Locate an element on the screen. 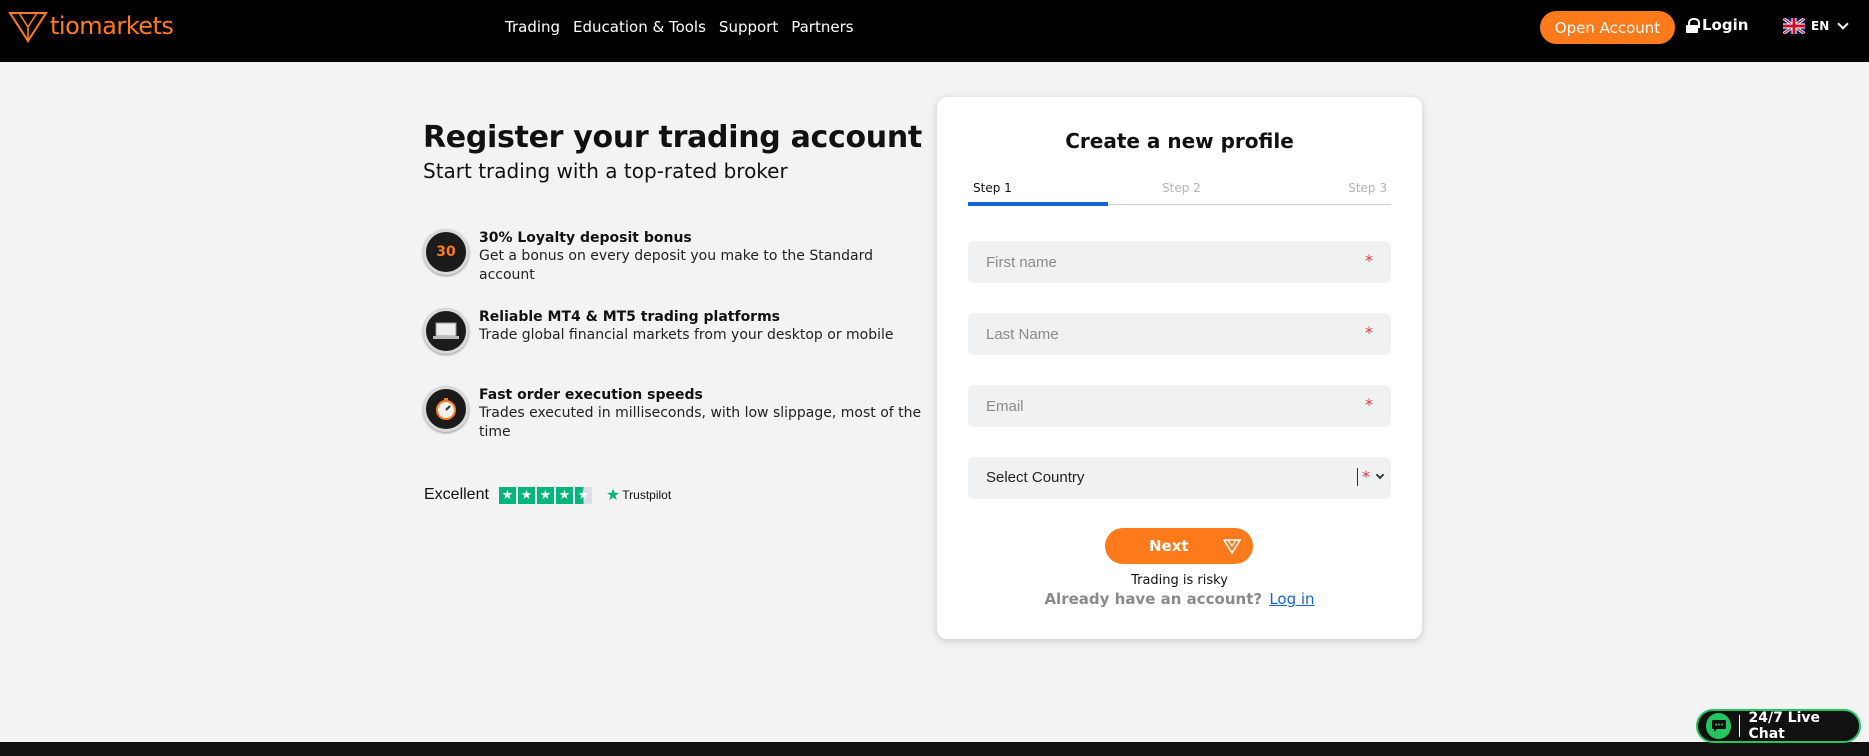  email-input is located at coordinates (1179, 406).